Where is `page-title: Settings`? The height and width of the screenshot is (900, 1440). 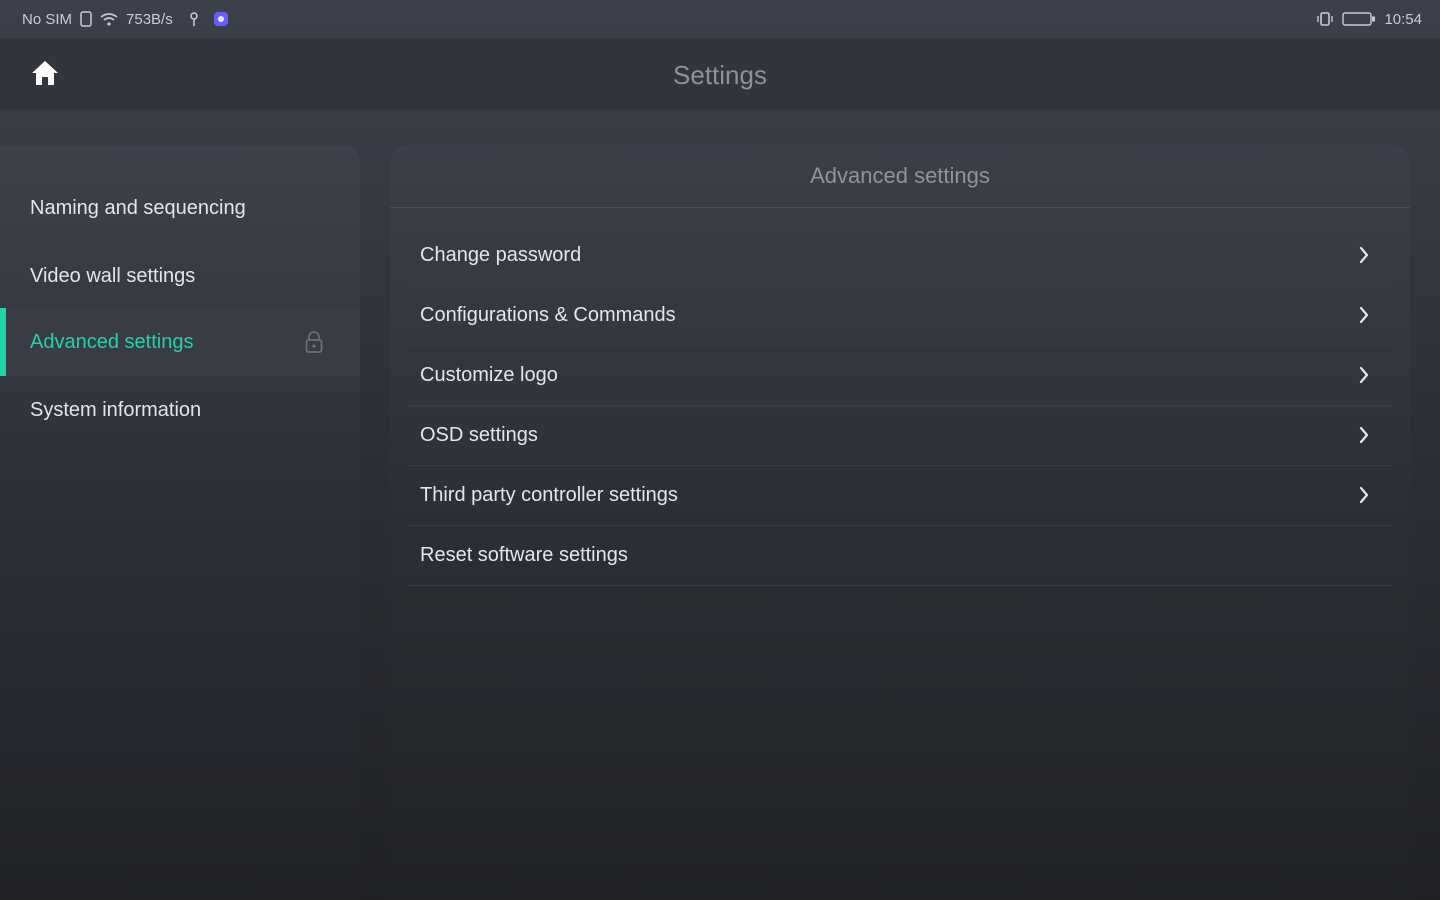 page-title: Settings is located at coordinates (720, 75).